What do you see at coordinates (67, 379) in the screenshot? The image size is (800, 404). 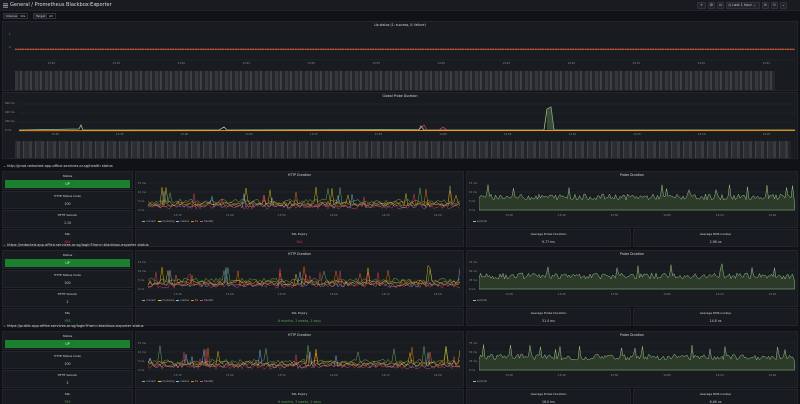 I see `http-version-panel: HTTP Version 2` at bounding box center [67, 379].